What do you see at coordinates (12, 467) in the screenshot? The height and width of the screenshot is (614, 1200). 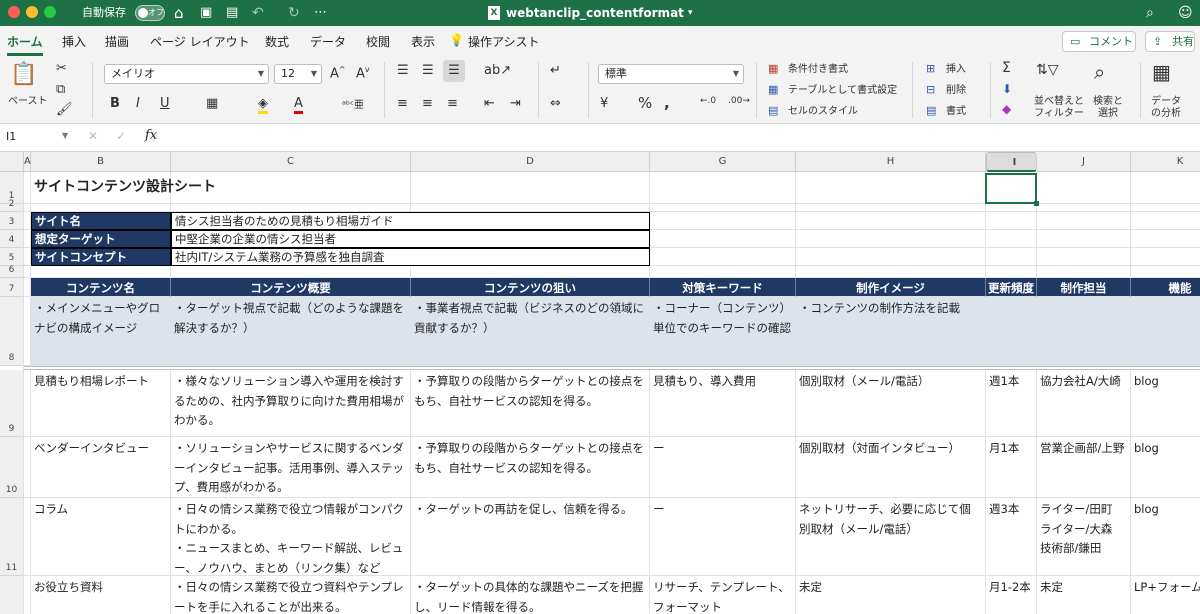 I see `row-header-10: 10` at bounding box center [12, 467].